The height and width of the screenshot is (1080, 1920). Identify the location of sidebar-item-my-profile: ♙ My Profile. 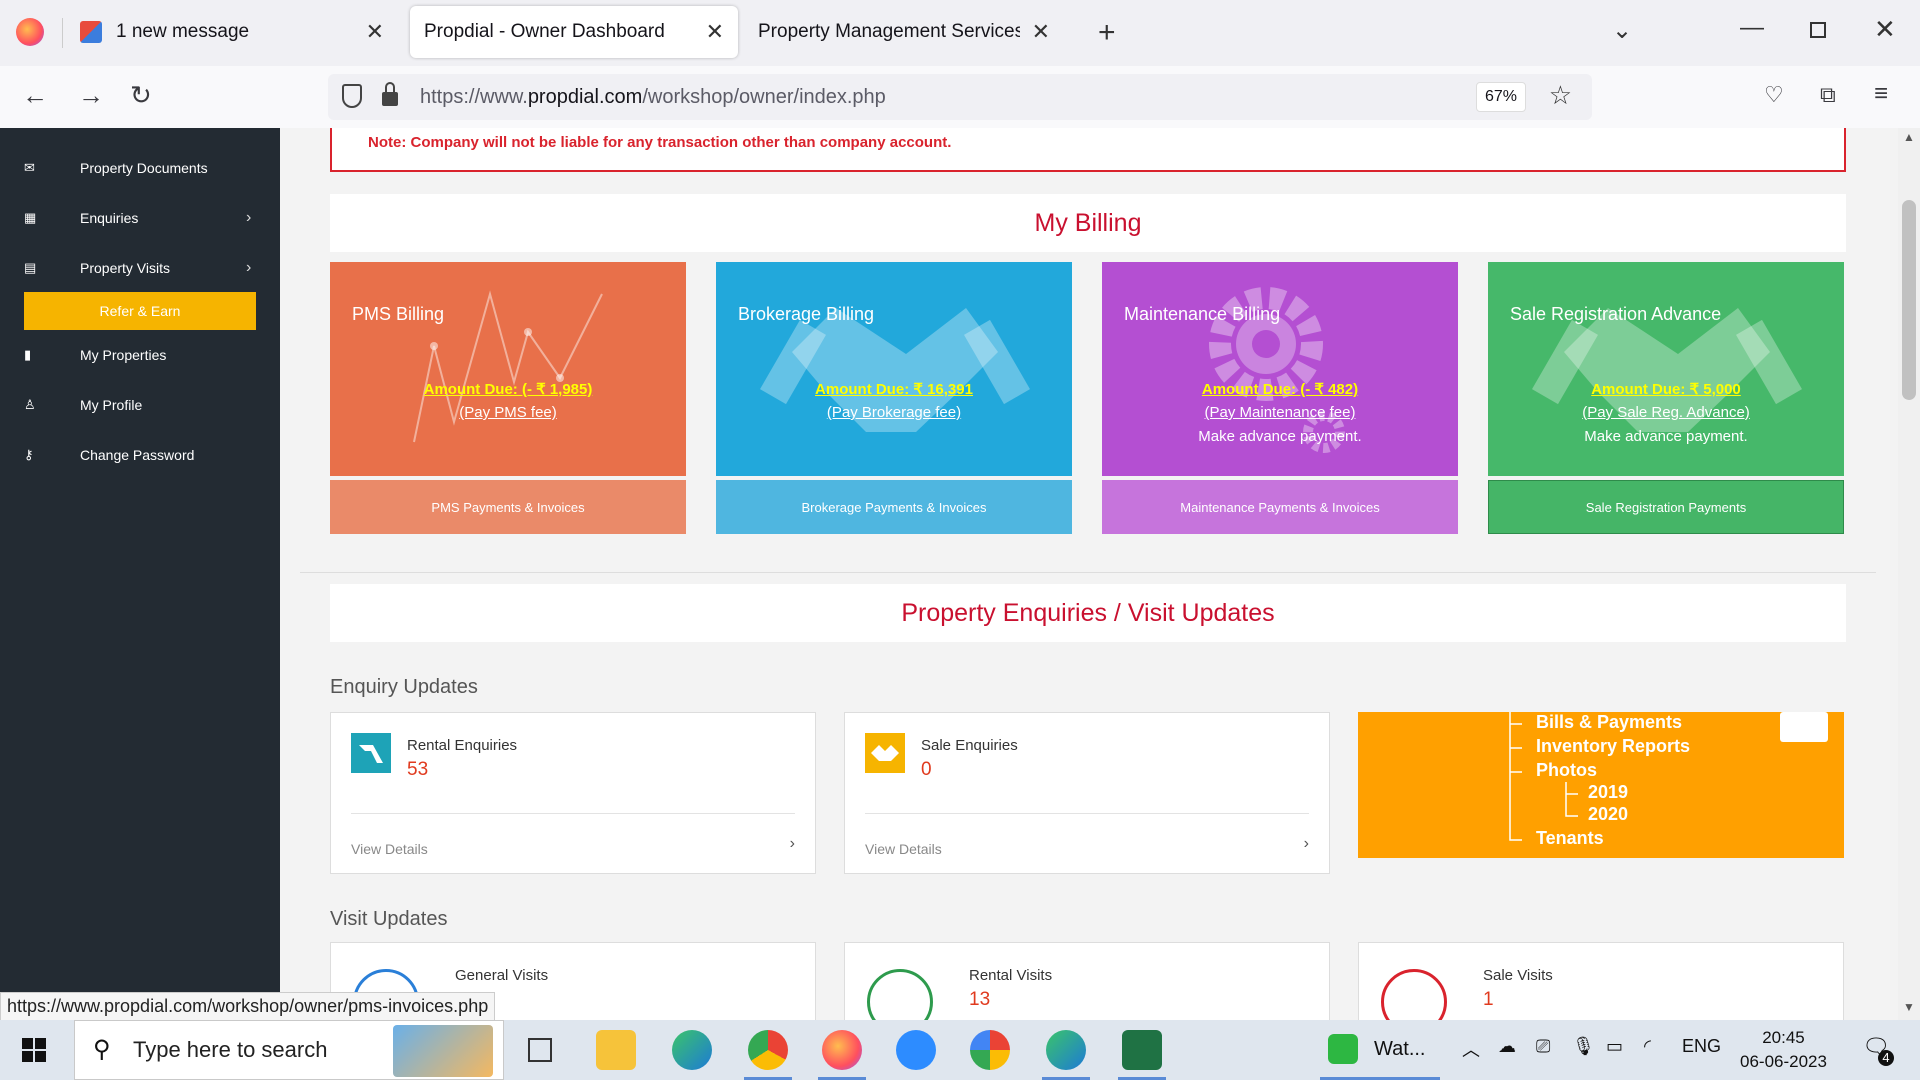
(140, 405).